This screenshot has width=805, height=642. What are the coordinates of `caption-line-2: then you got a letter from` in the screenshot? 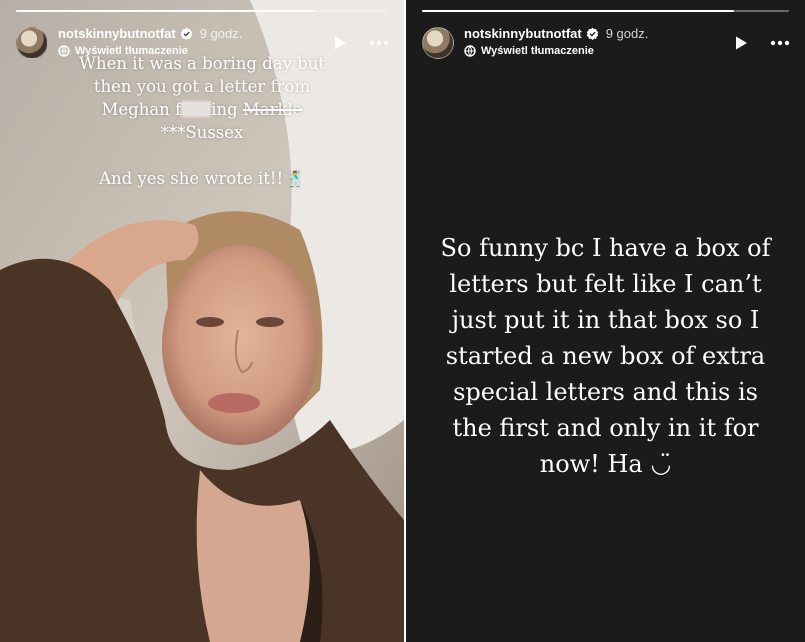 It's located at (202, 86).